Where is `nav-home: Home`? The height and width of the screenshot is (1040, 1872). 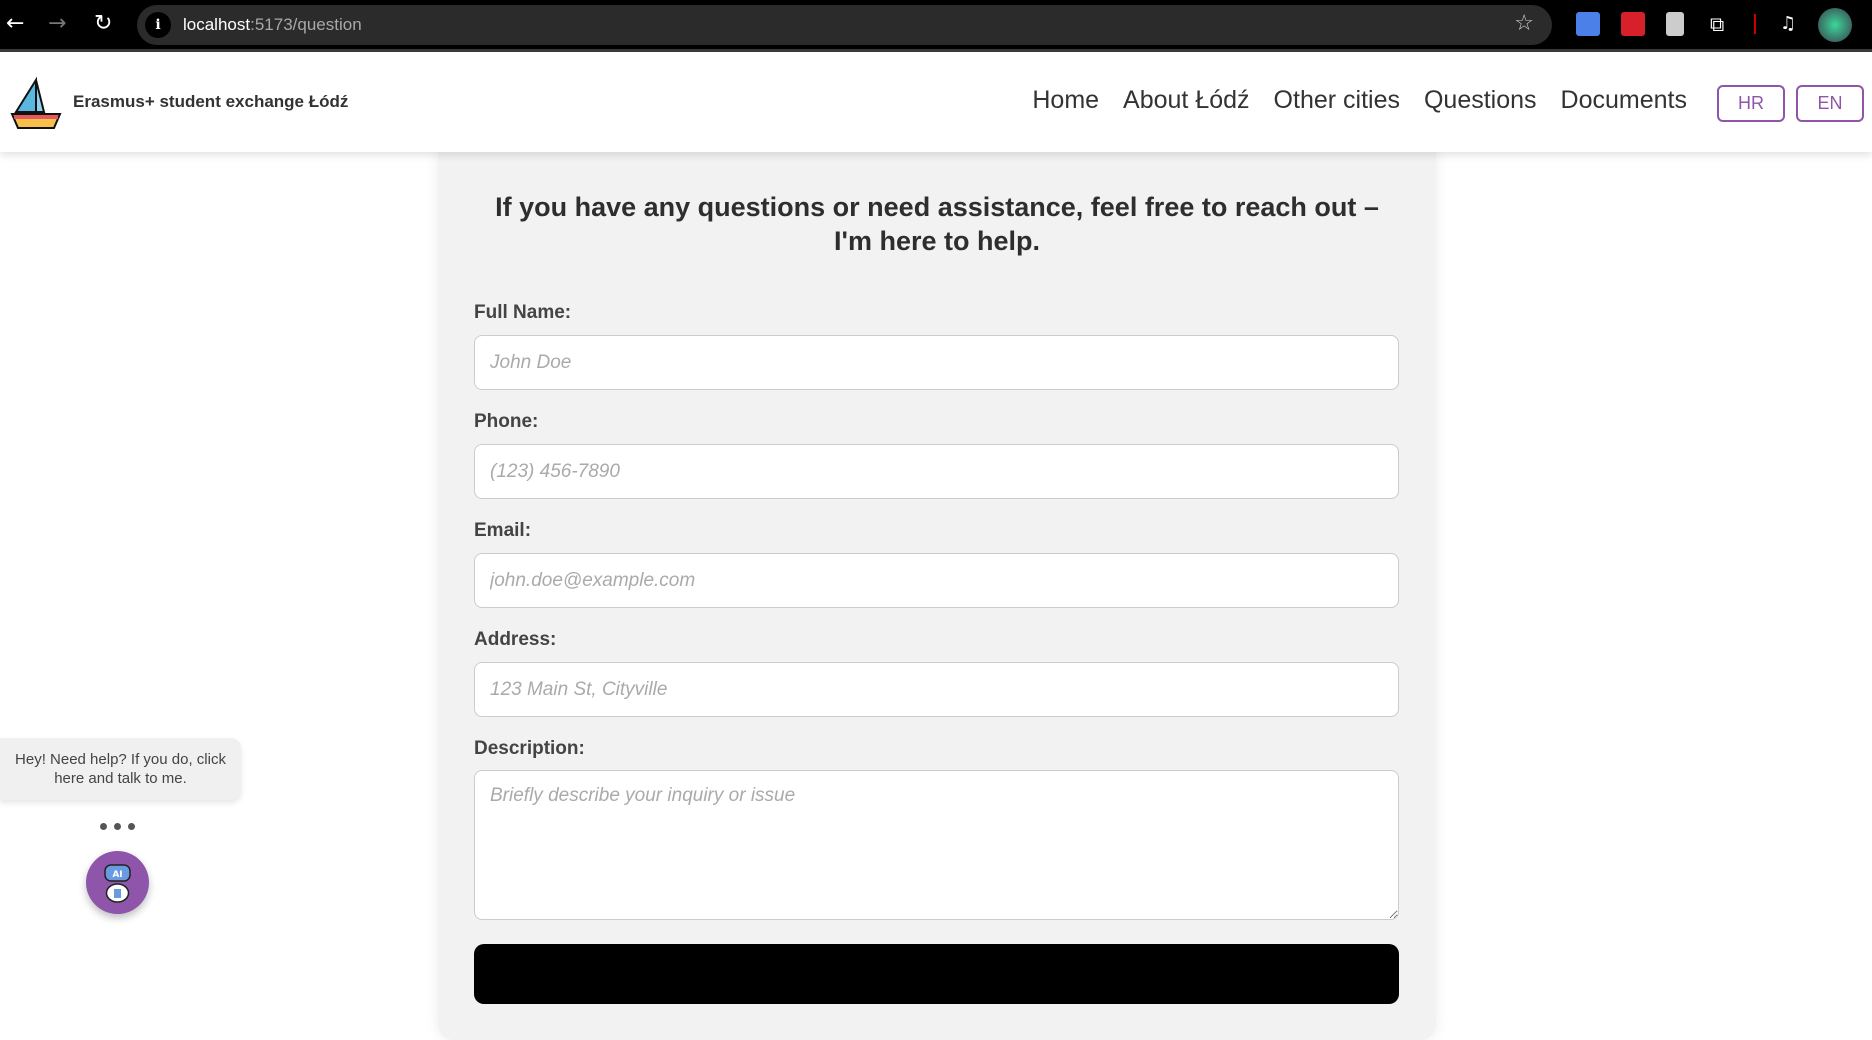 nav-home: Home is located at coordinates (1065, 100).